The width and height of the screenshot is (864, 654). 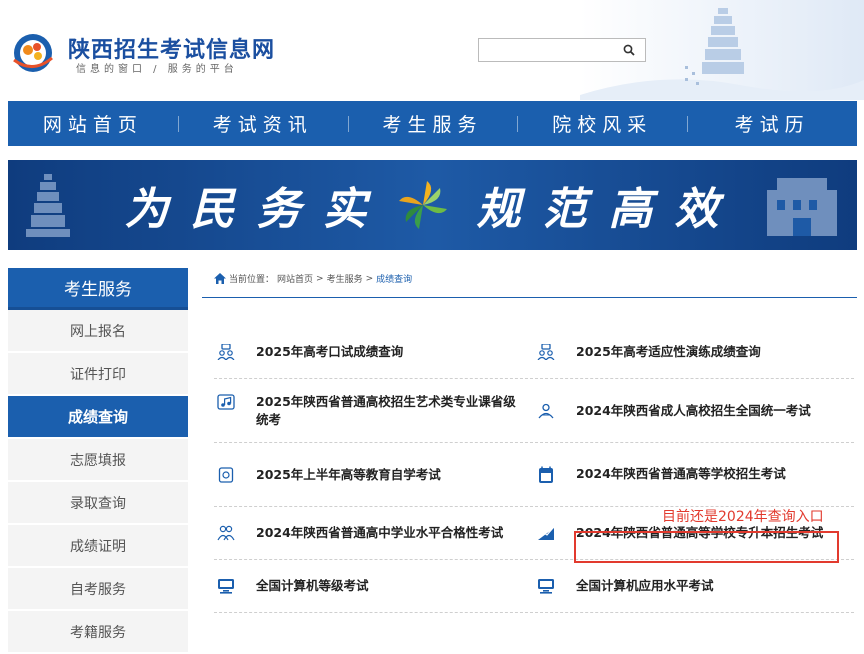 I want to click on list-item: 2025年高考口试成绩查询, so click(x=374, y=352).